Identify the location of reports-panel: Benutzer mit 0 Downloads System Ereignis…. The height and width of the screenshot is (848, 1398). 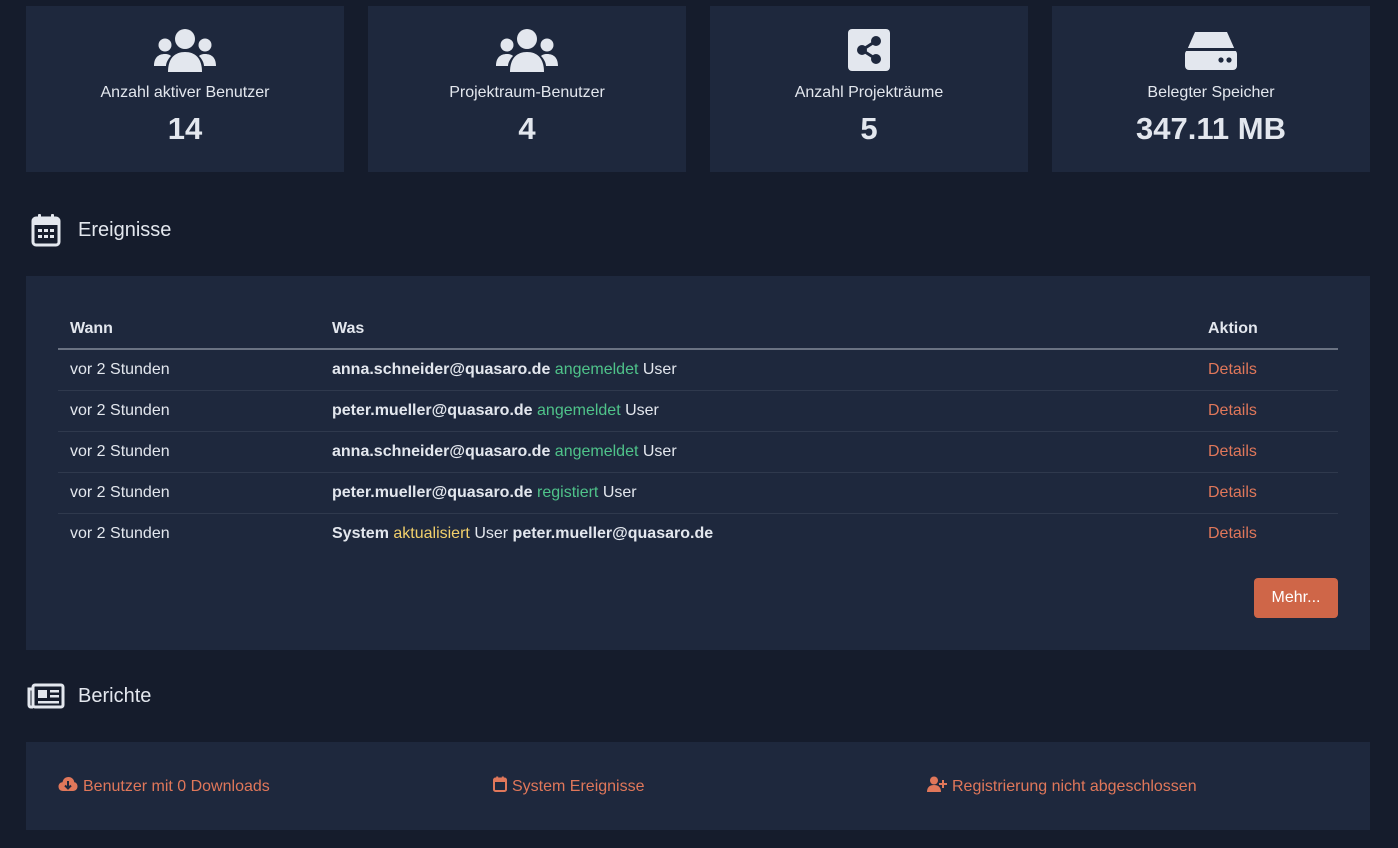
(698, 786).